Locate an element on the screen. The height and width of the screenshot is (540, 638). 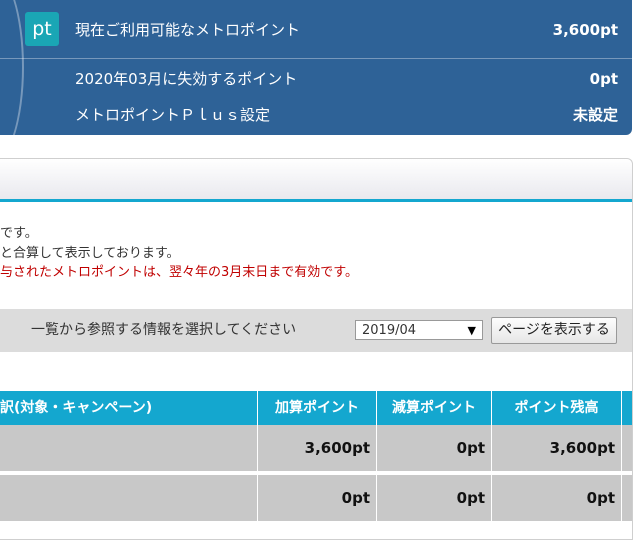
col-header-subtracted: 減算ポイント is located at coordinates (434, 408).